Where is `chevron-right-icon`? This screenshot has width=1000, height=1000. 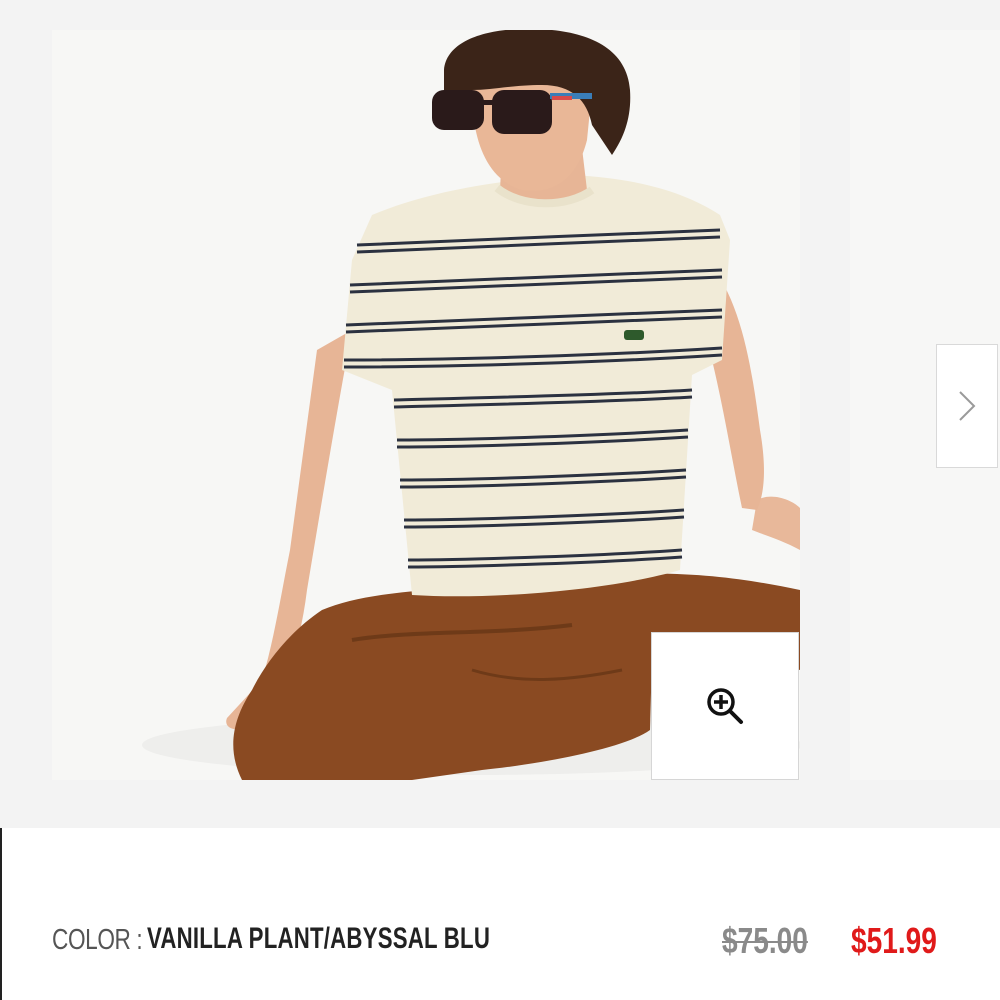 chevron-right-icon is located at coordinates (967, 406).